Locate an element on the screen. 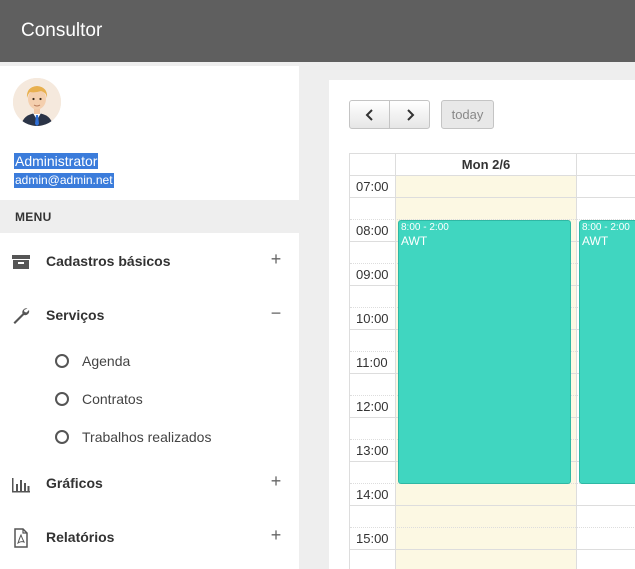  time-label: 08:00 is located at coordinates (372, 230).